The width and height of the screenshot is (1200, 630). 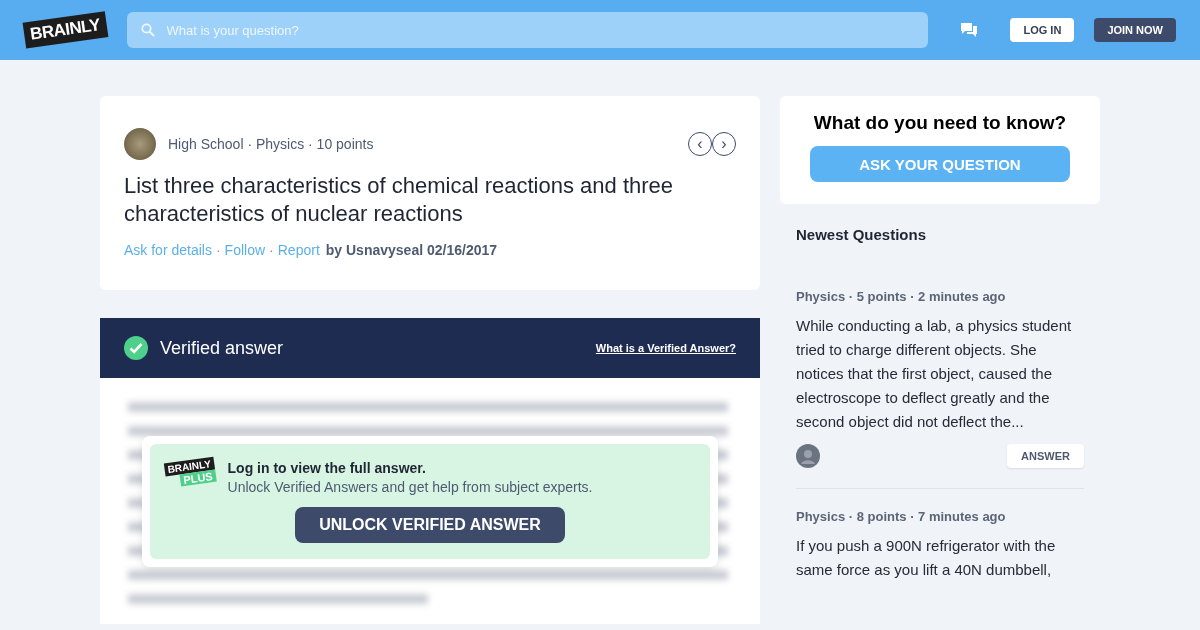 I want to click on author-byline: by Usnavyseal 02/16/2017, so click(x=411, y=250).